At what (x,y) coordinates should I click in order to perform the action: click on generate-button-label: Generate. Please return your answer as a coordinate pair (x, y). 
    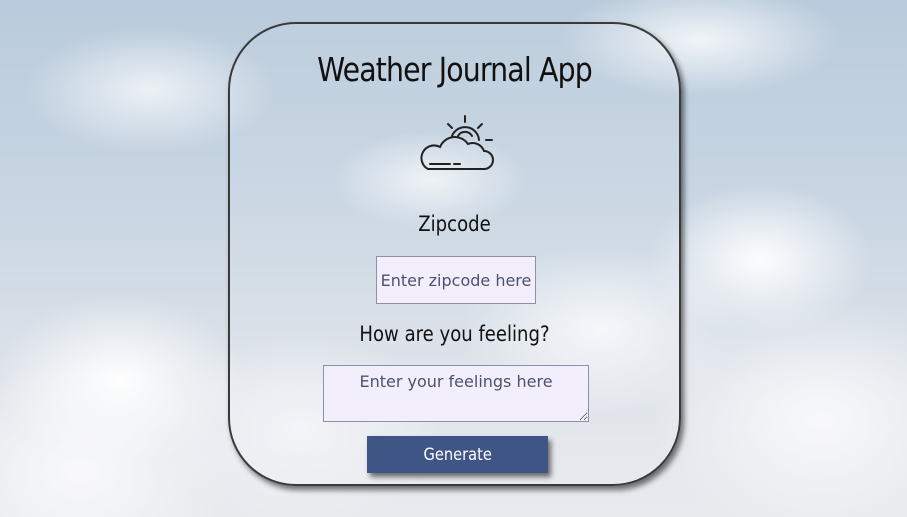
    Looking at the image, I should click on (457, 454).